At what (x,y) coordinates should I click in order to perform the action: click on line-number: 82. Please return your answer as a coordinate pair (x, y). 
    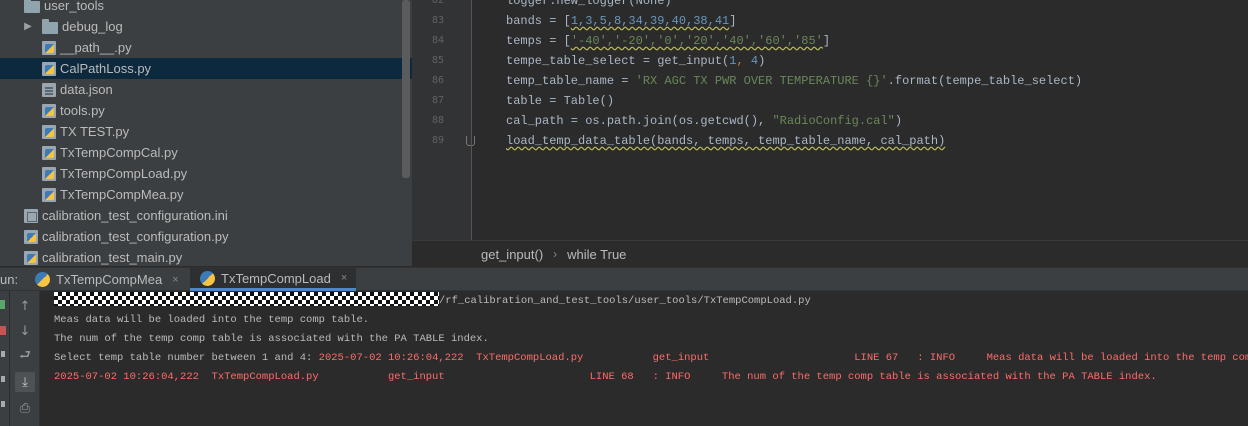
    Looking at the image, I should click on (437, 3).